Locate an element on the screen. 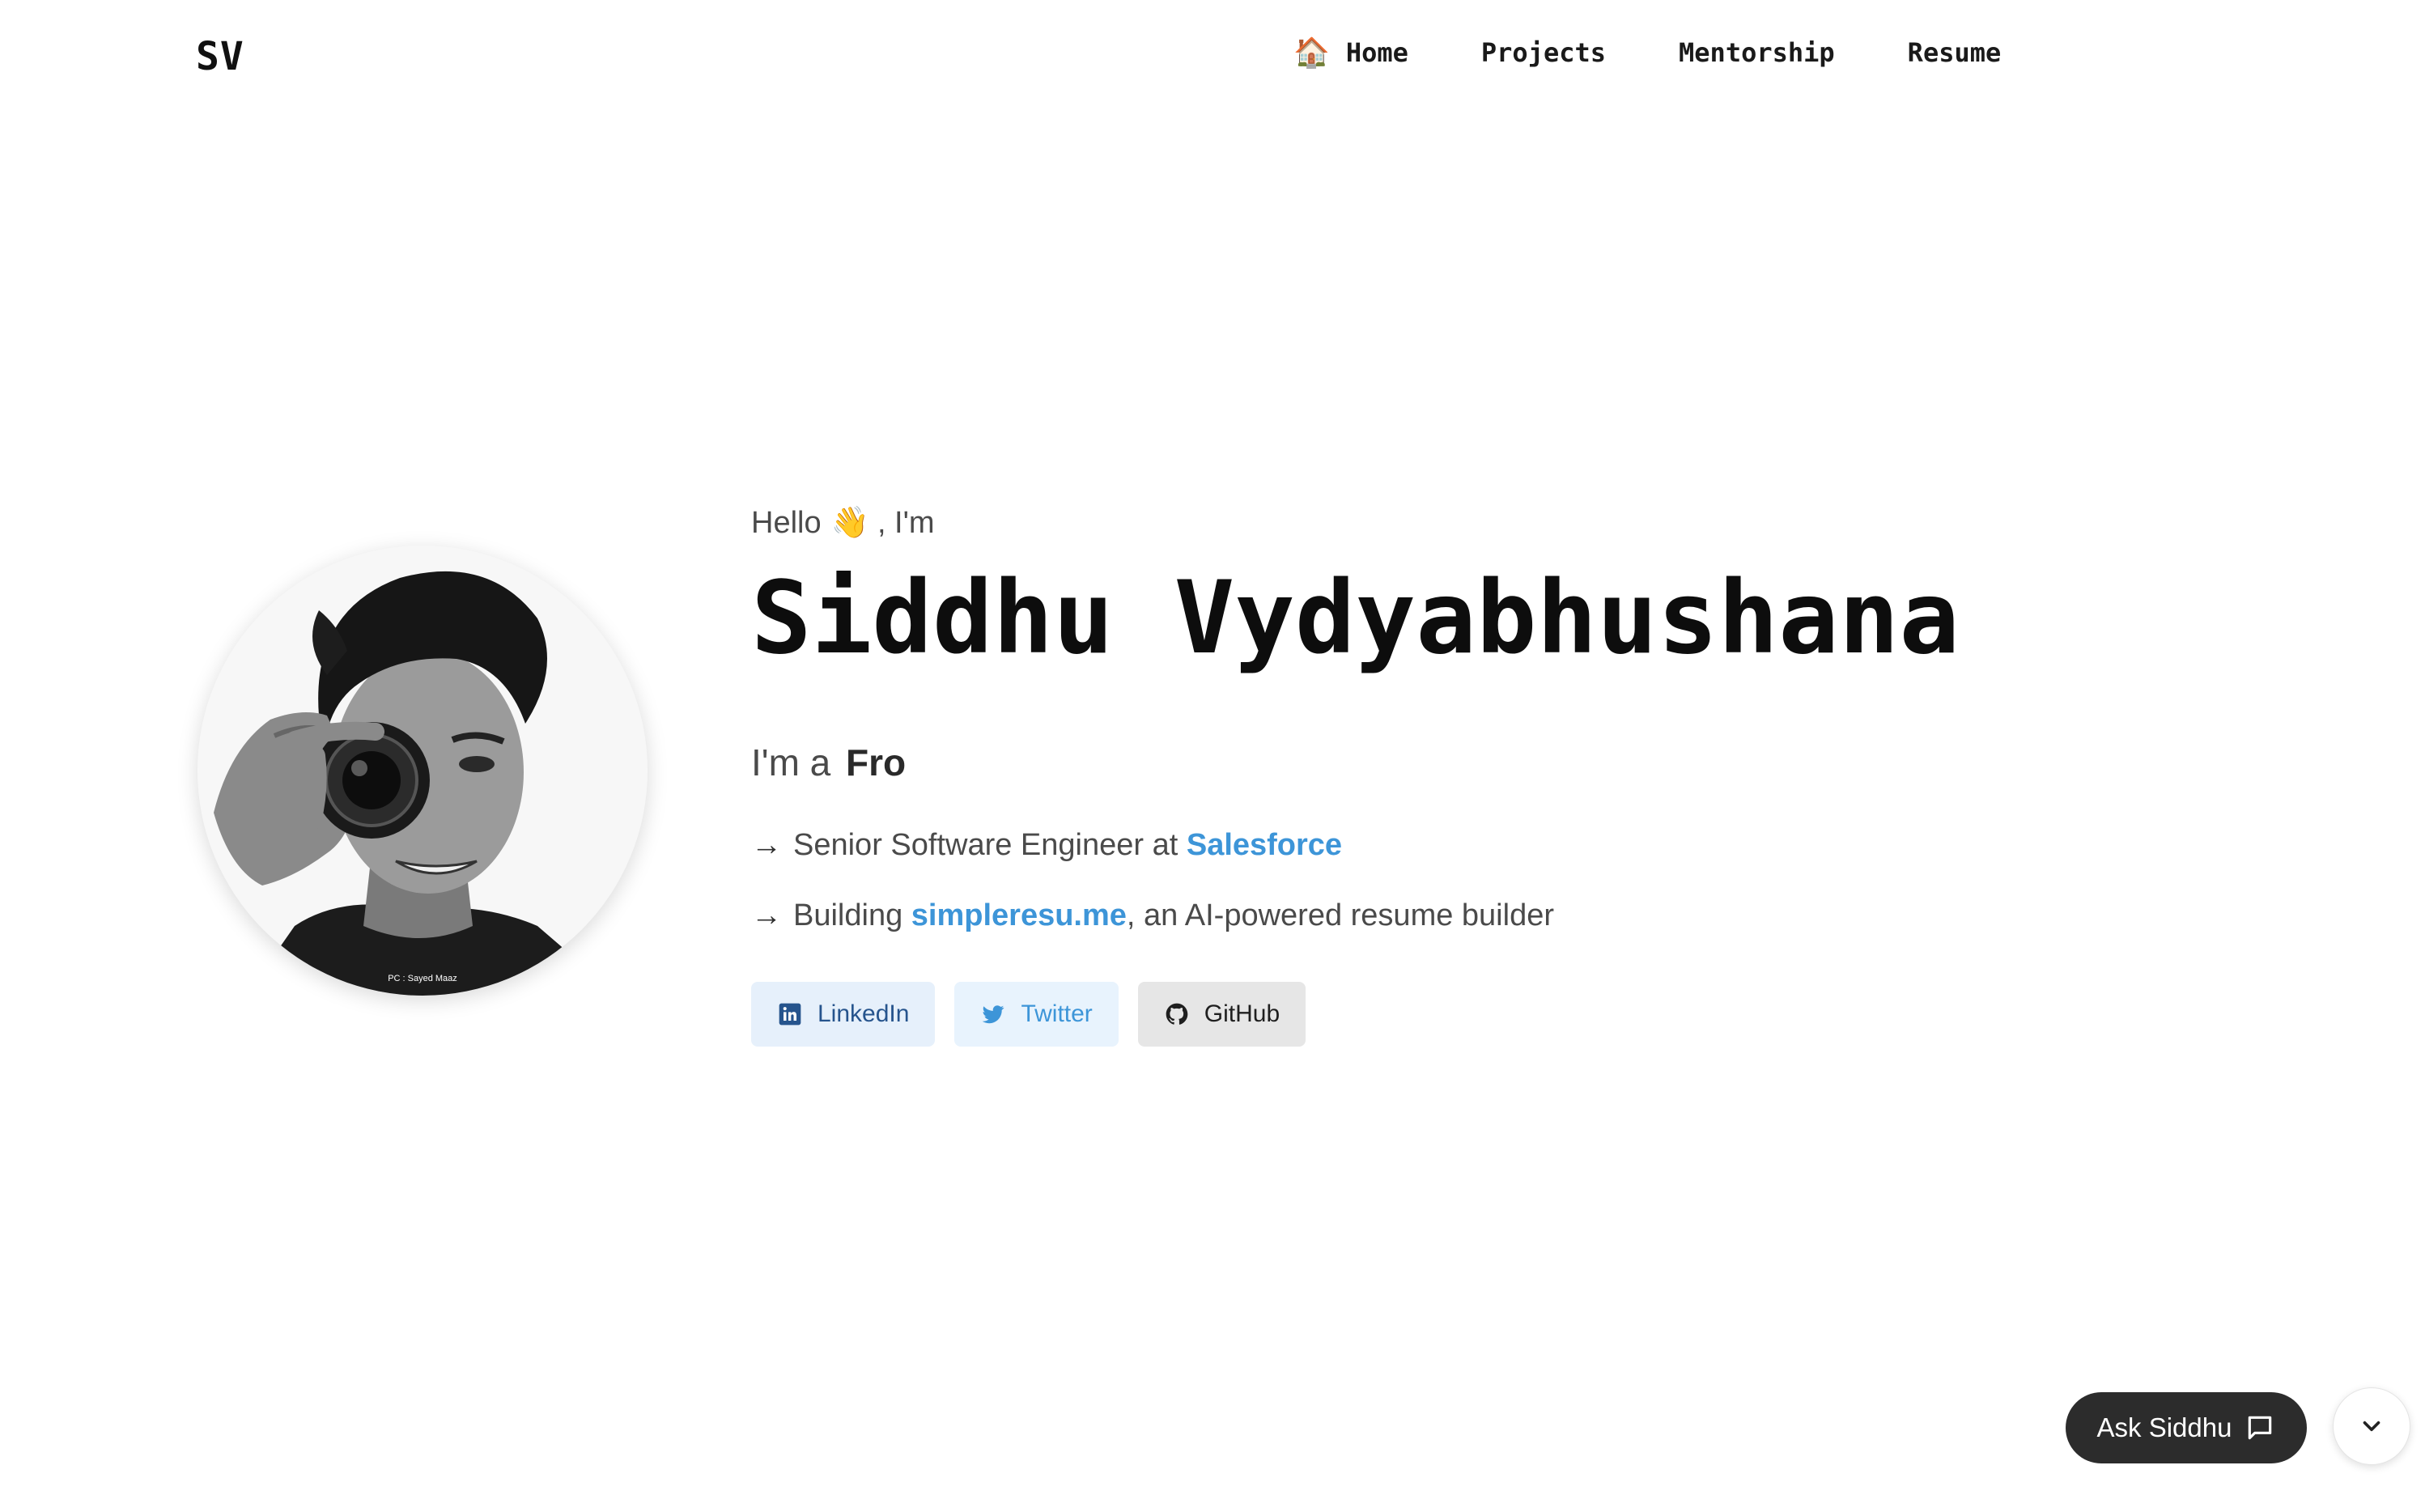 The height and width of the screenshot is (1512, 2425). github-label: GitHub is located at coordinates (1242, 1014).